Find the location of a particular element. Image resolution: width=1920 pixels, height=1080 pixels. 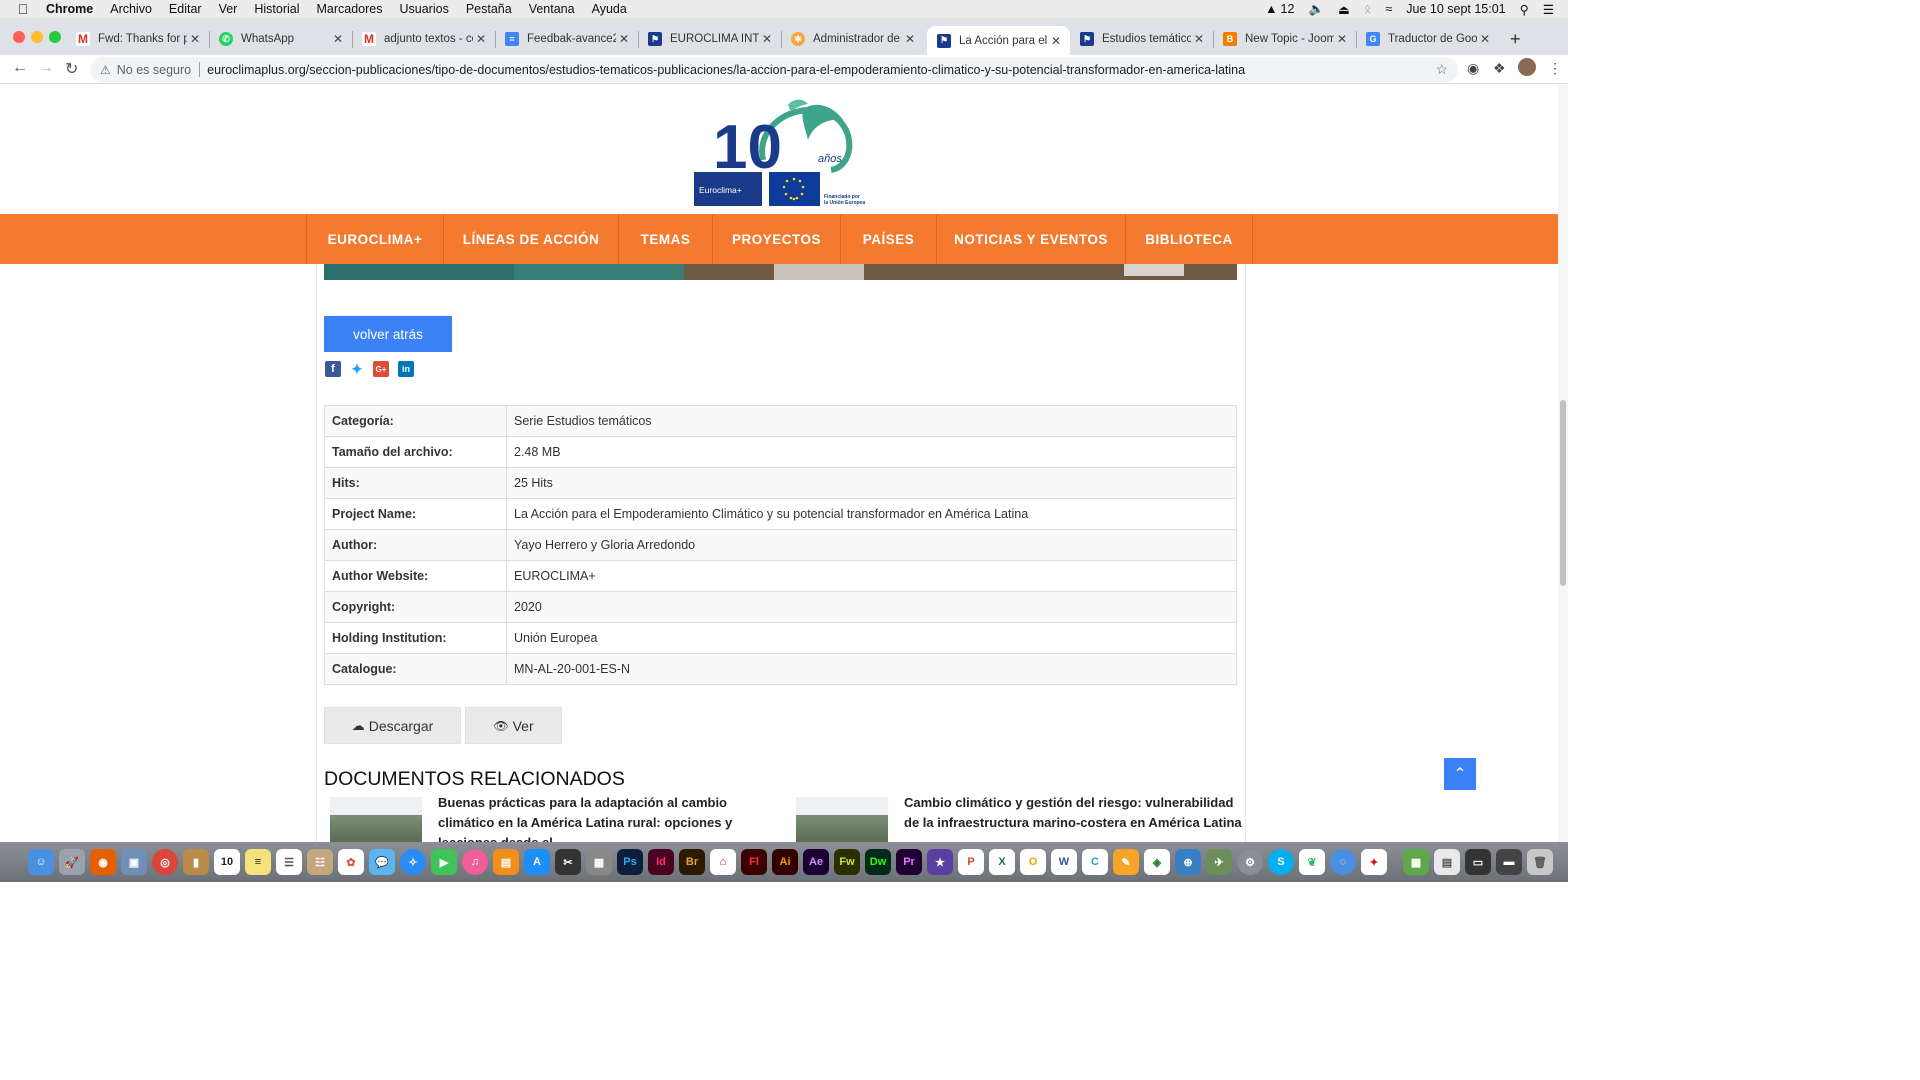

menu-ventana: Ventana is located at coordinates (552, 9).